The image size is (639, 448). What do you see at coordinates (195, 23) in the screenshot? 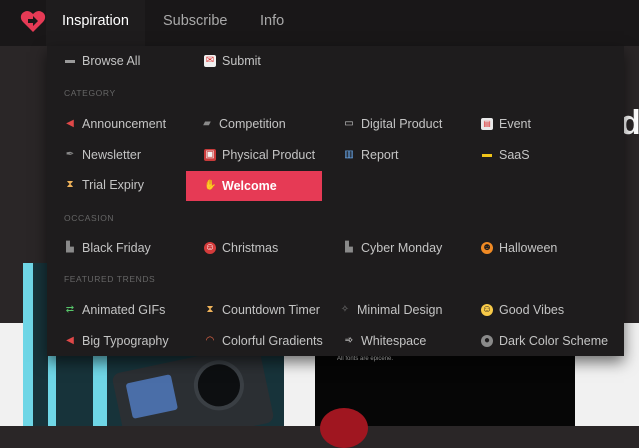
I see `nav-subscribe: Subscribe` at bounding box center [195, 23].